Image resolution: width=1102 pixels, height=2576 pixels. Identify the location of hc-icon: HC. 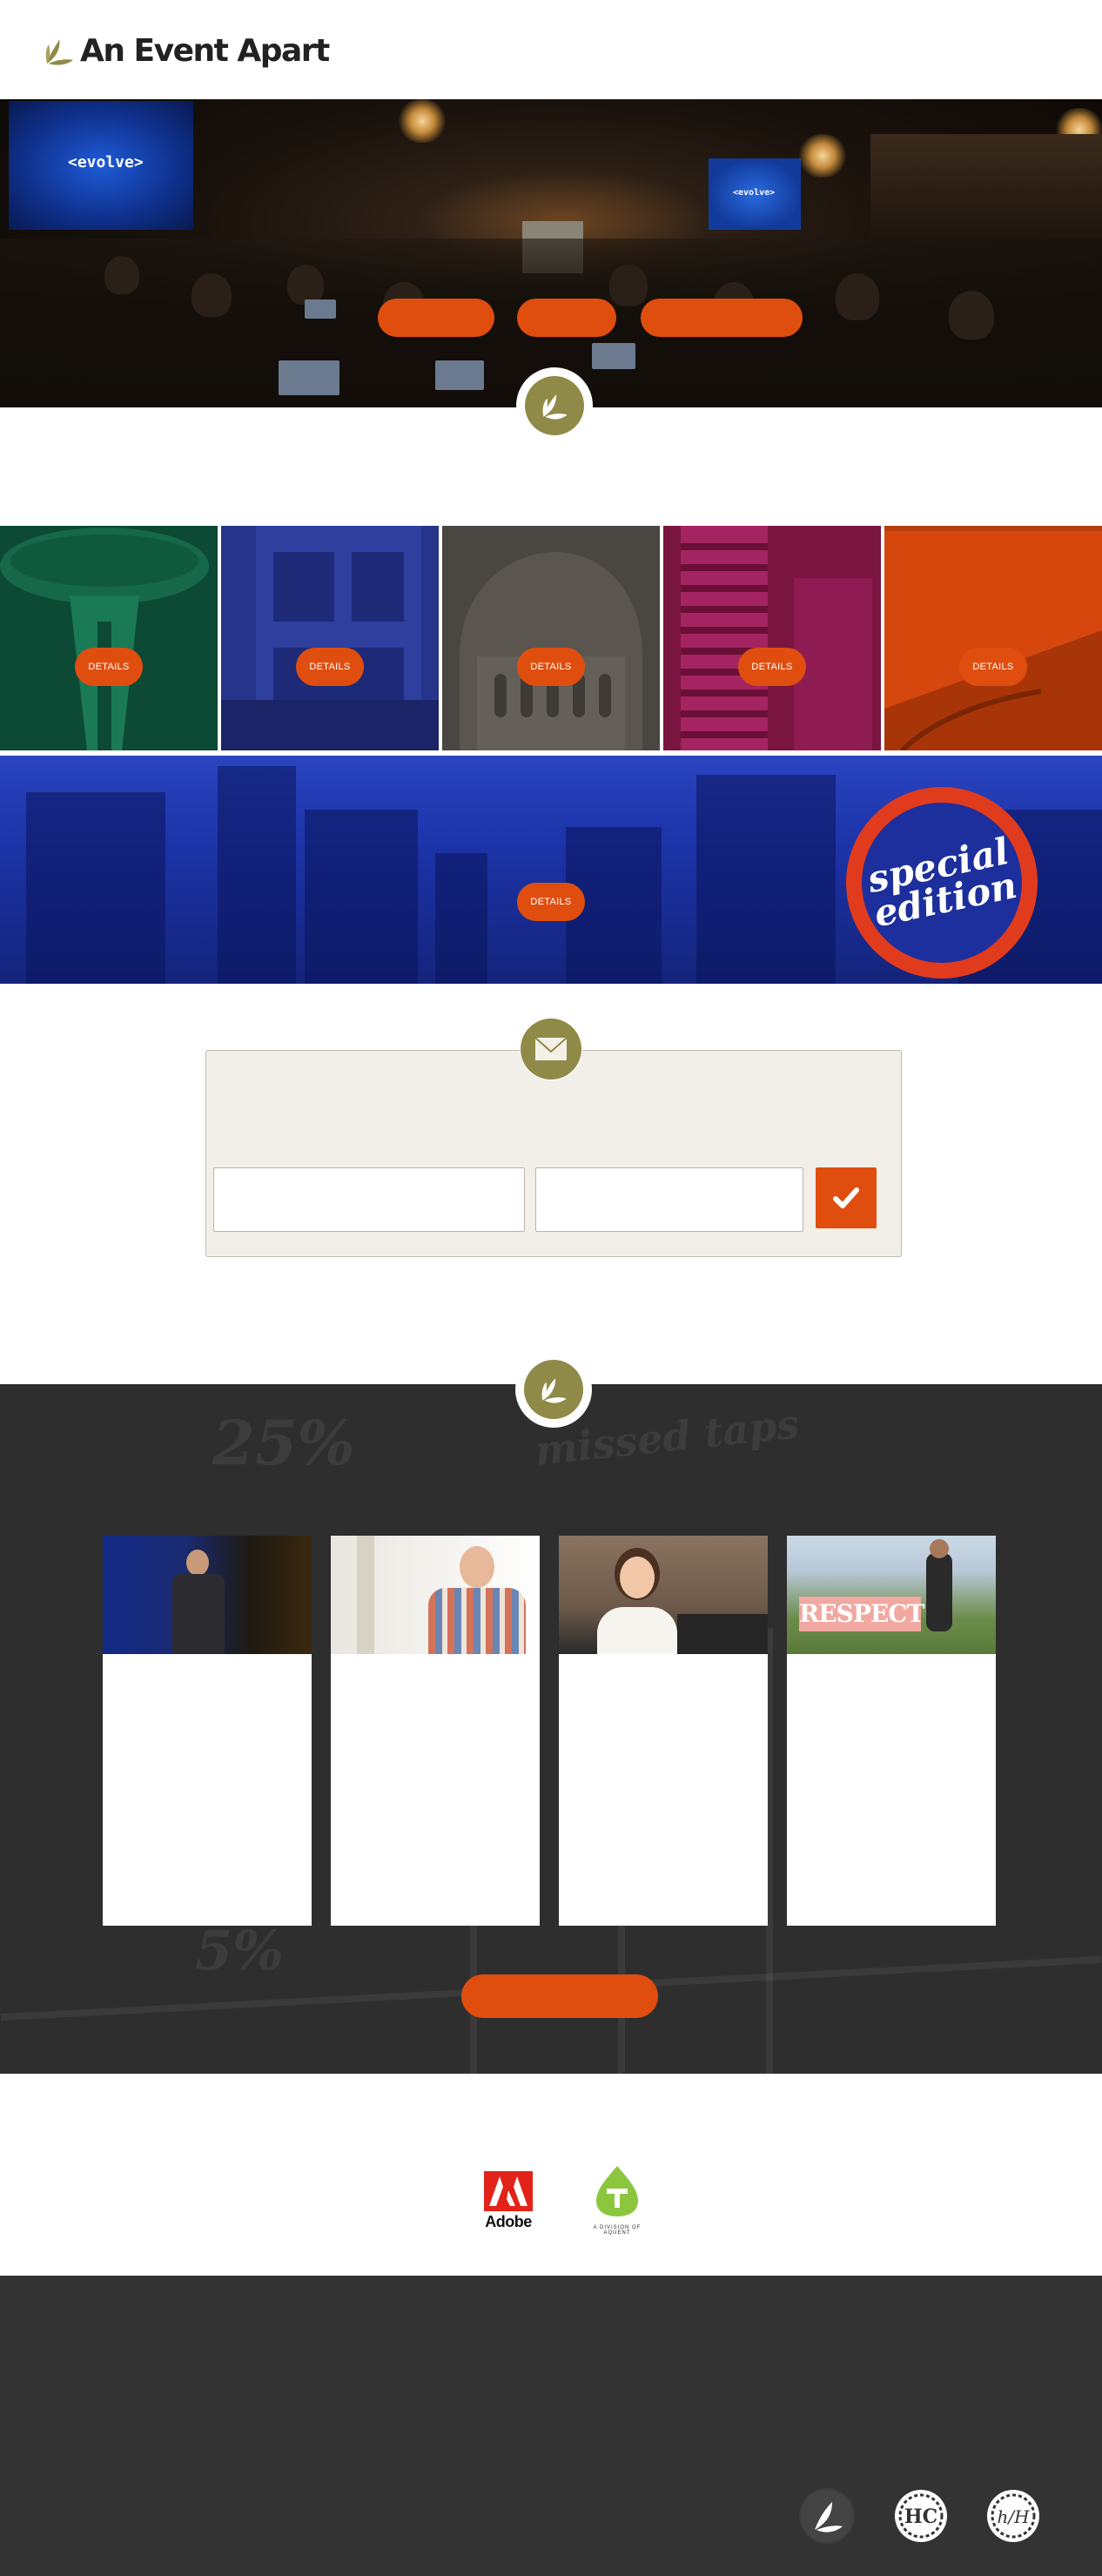
(921, 2516).